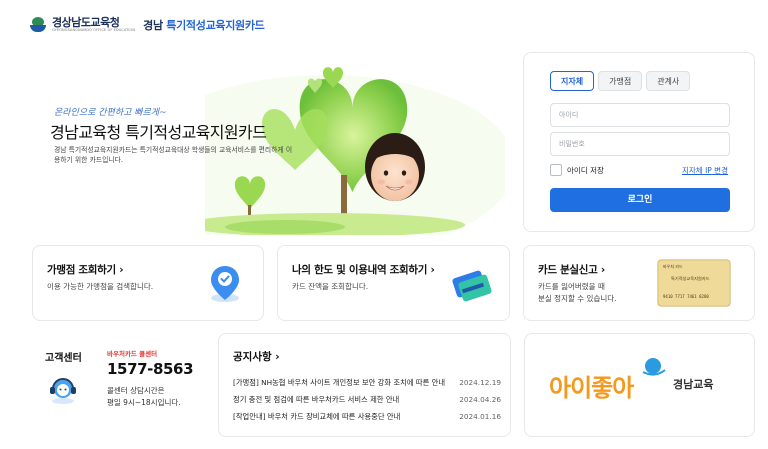 This screenshot has height=449, width=768. Describe the element at coordinates (673, 266) in the screenshot. I see `card-text-top: 바우처 카드` at that location.